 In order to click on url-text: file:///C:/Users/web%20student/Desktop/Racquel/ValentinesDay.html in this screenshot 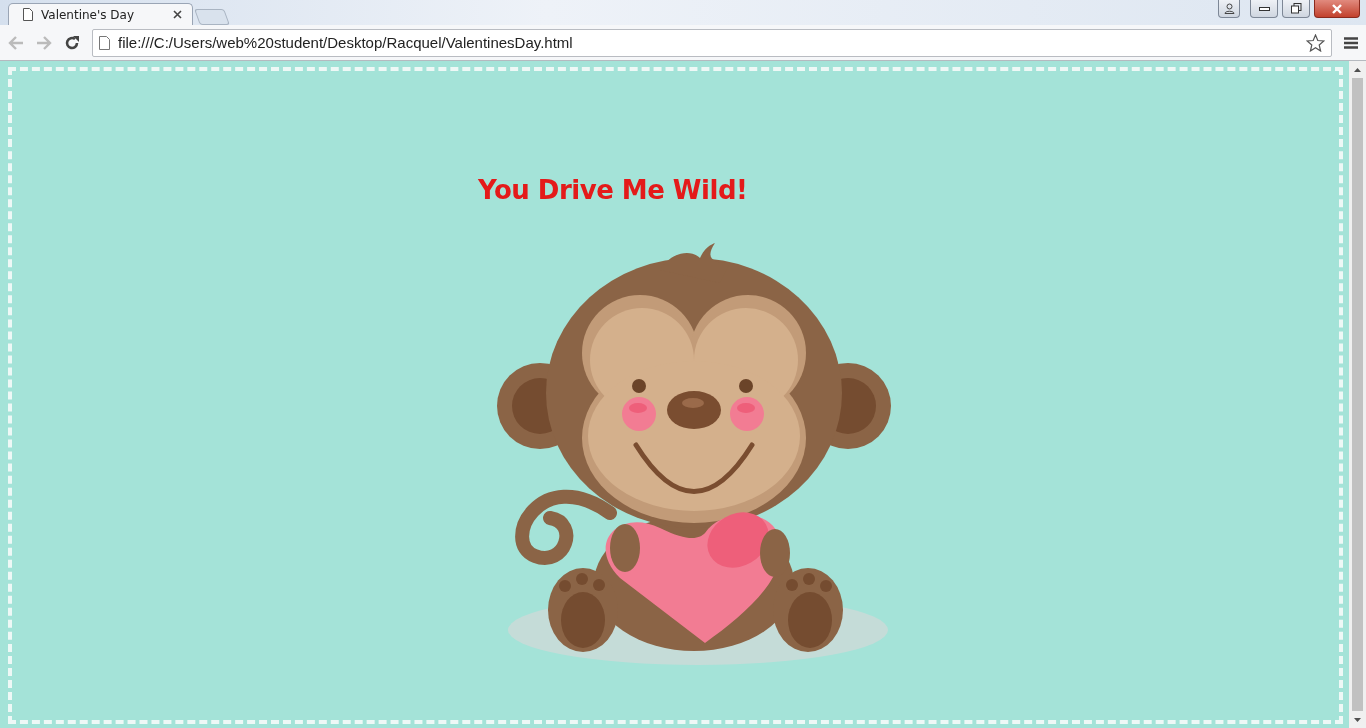, I will do `click(346, 42)`.